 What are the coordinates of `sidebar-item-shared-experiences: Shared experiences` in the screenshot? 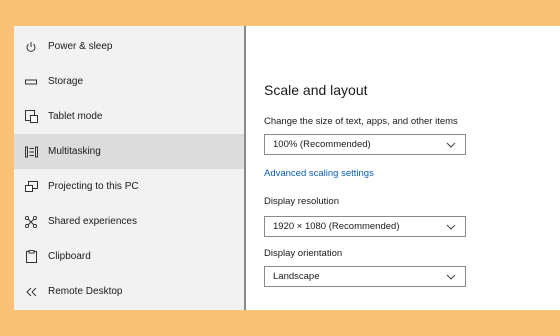 It's located at (129, 221).